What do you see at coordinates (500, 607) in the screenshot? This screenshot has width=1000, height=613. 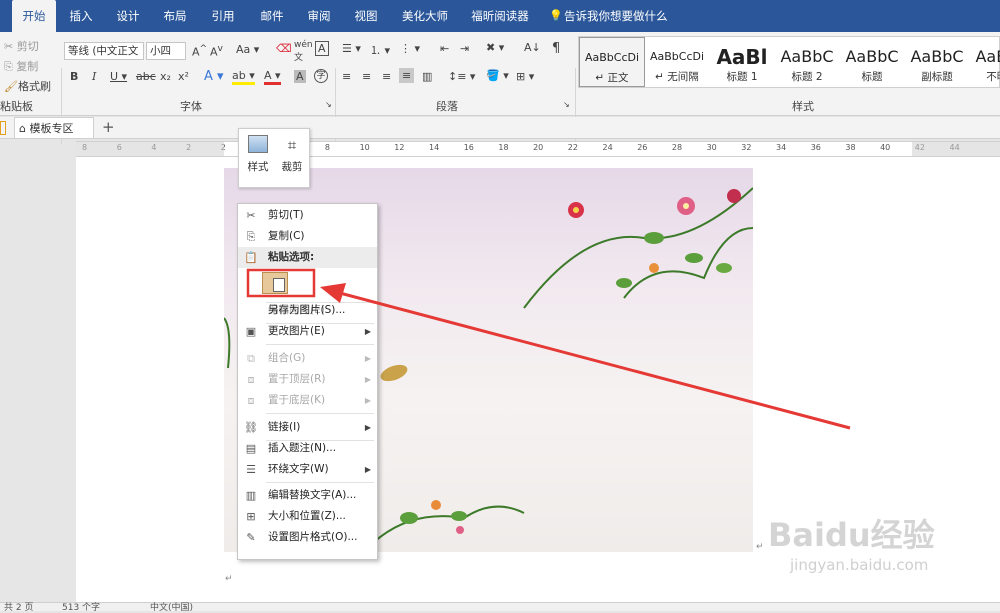 I see `status-bar: 共 2 页 513 个字 中文(中国)` at bounding box center [500, 607].